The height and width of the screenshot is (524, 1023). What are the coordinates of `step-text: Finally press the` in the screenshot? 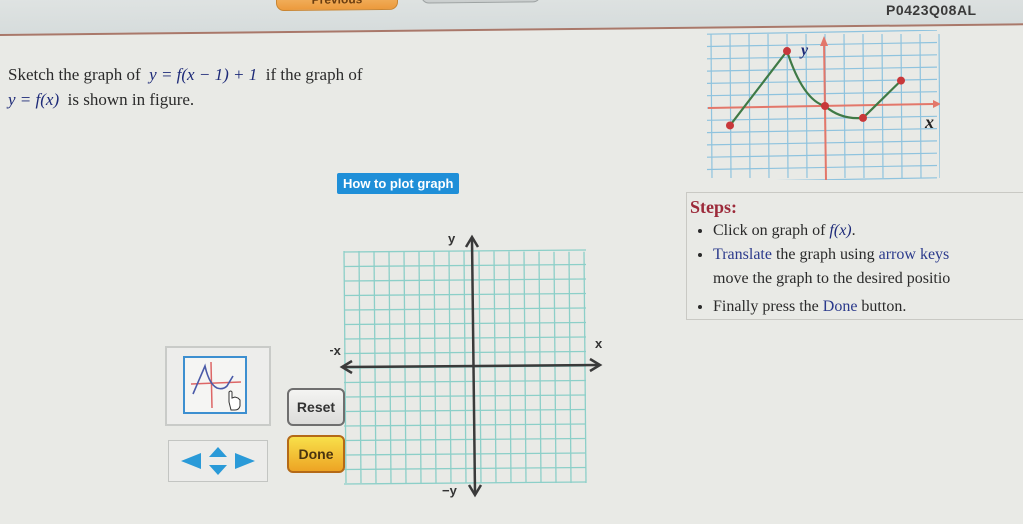 It's located at (768, 306).